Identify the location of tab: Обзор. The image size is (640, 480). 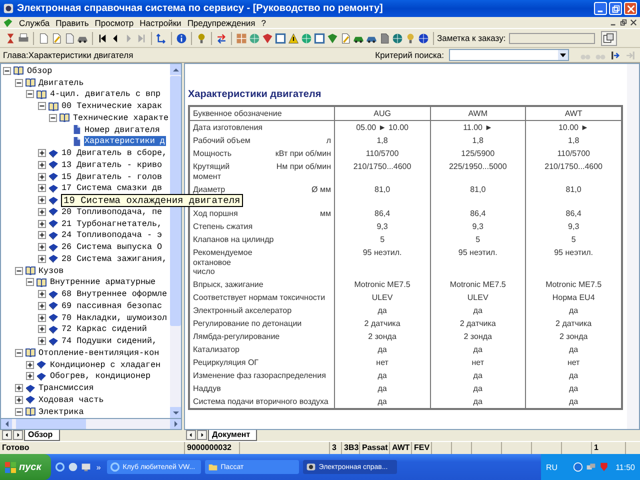
(42, 435).